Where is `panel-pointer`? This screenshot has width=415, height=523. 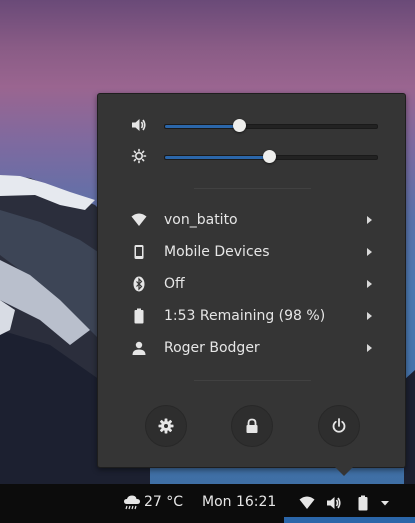
panel-pointer is located at coordinates (344, 470).